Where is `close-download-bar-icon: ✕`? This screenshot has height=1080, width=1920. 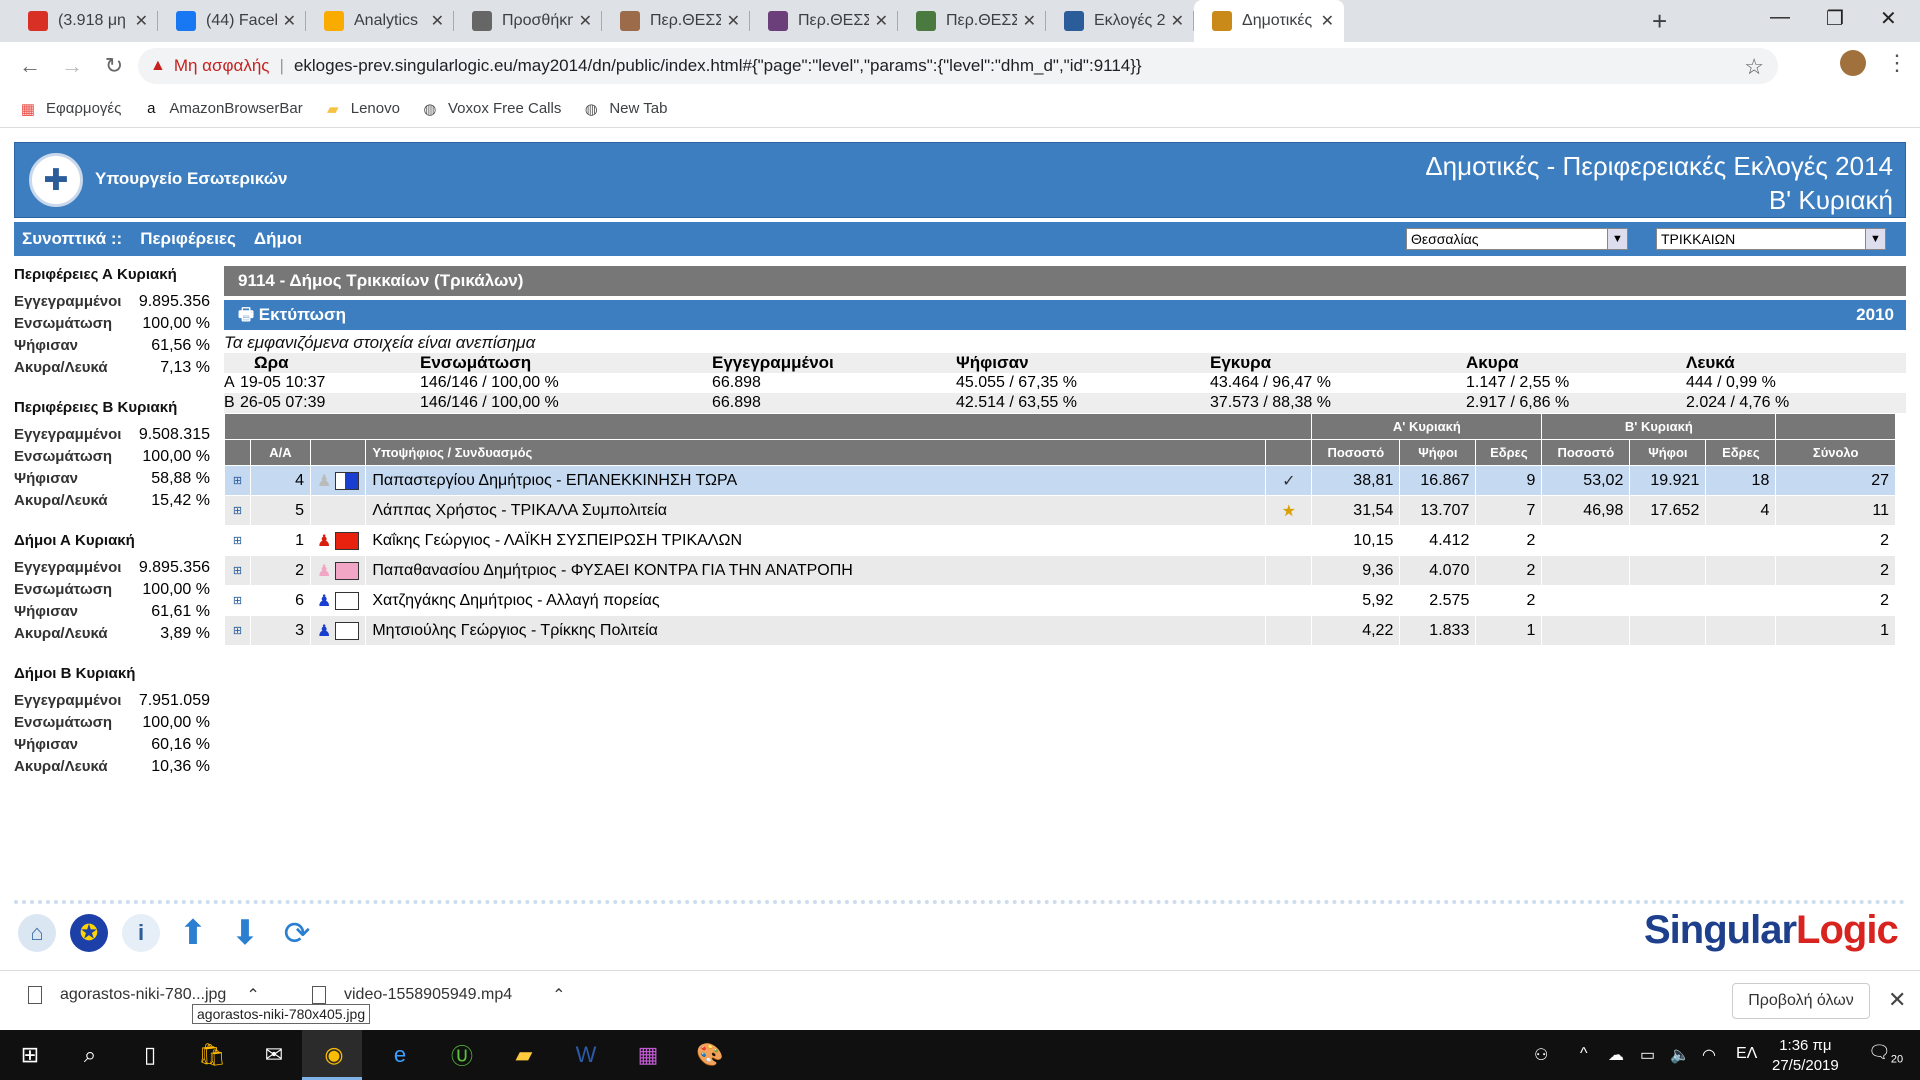 close-download-bar-icon: ✕ is located at coordinates (1897, 1000).